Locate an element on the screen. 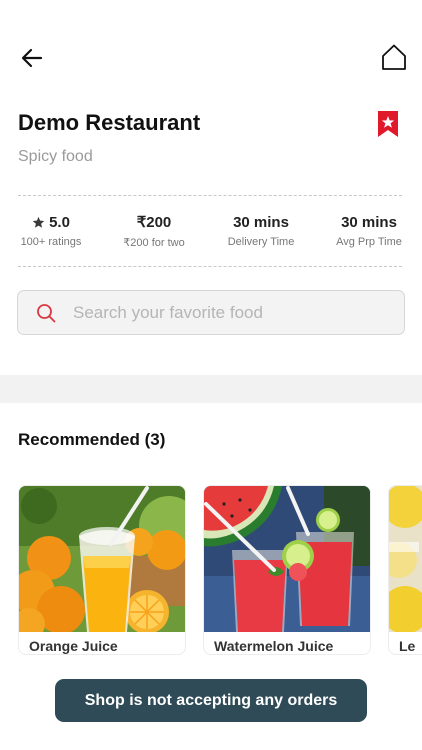  home-icon is located at coordinates (394, 57).